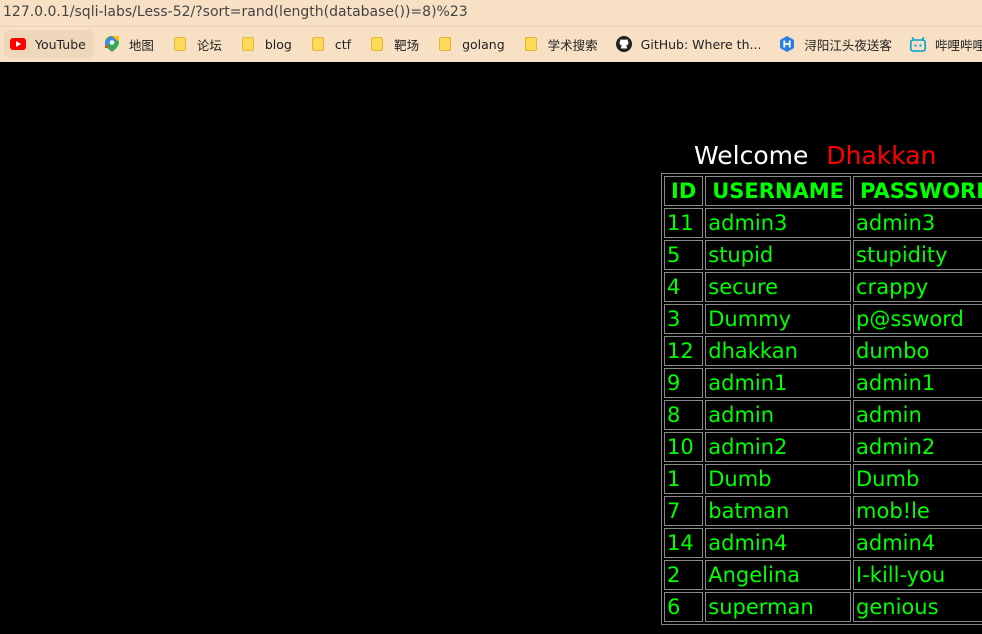 This screenshot has width=982, height=634. What do you see at coordinates (917, 319) in the screenshot?
I see `cell-password: p@ssword` at bounding box center [917, 319].